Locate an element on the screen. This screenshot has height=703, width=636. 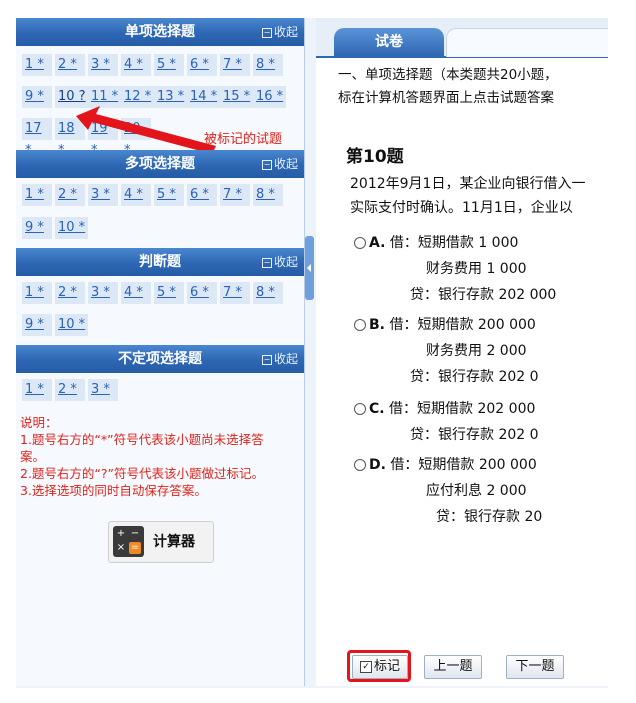
intro-line: 标在计算机答题界面上点击试题答案 is located at coordinates (446, 98).